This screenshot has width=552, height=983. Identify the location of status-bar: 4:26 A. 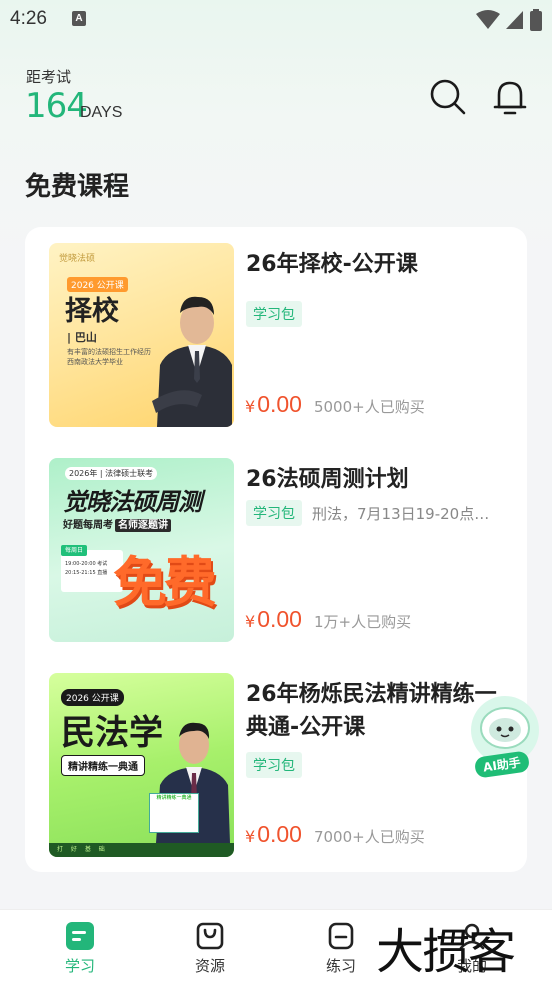
(276, 19).